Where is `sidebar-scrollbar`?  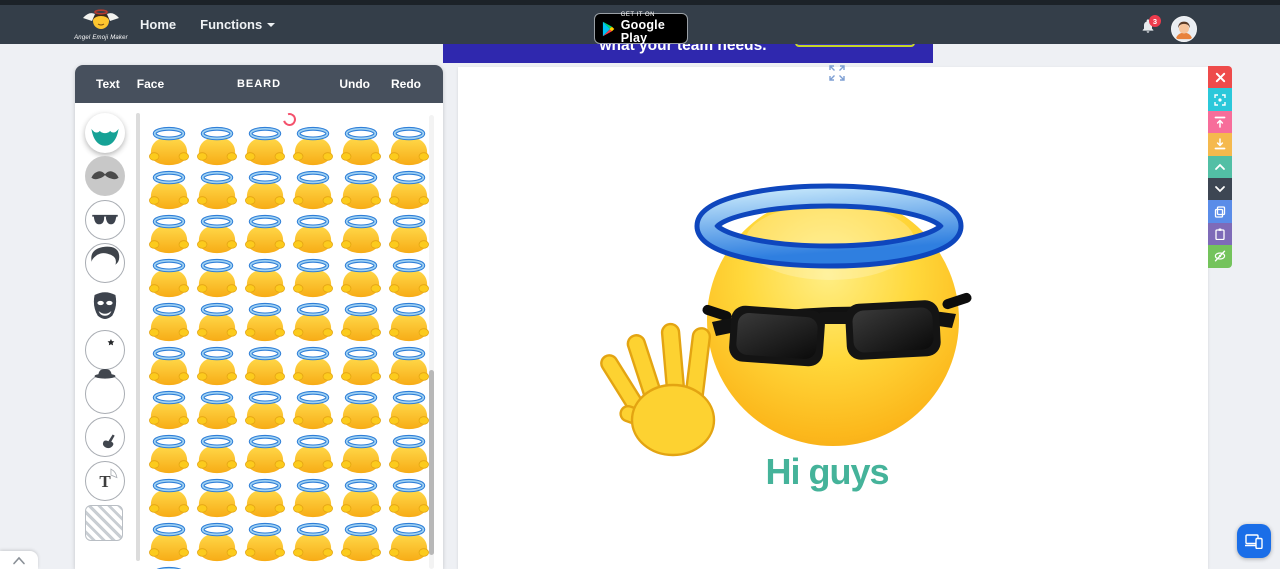 sidebar-scrollbar is located at coordinates (138, 337).